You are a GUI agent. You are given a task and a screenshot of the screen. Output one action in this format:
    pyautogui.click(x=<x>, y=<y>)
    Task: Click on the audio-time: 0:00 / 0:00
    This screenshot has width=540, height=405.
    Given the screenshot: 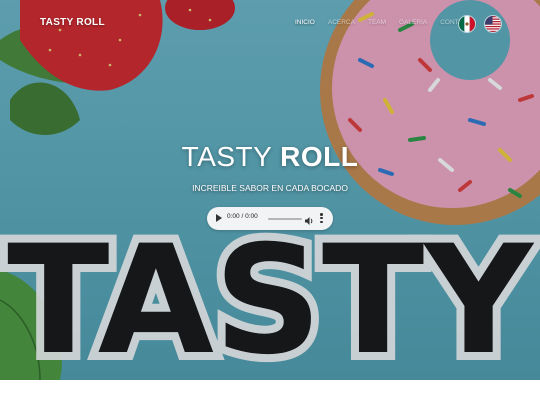 What is the action you would take?
    pyautogui.click(x=242, y=216)
    